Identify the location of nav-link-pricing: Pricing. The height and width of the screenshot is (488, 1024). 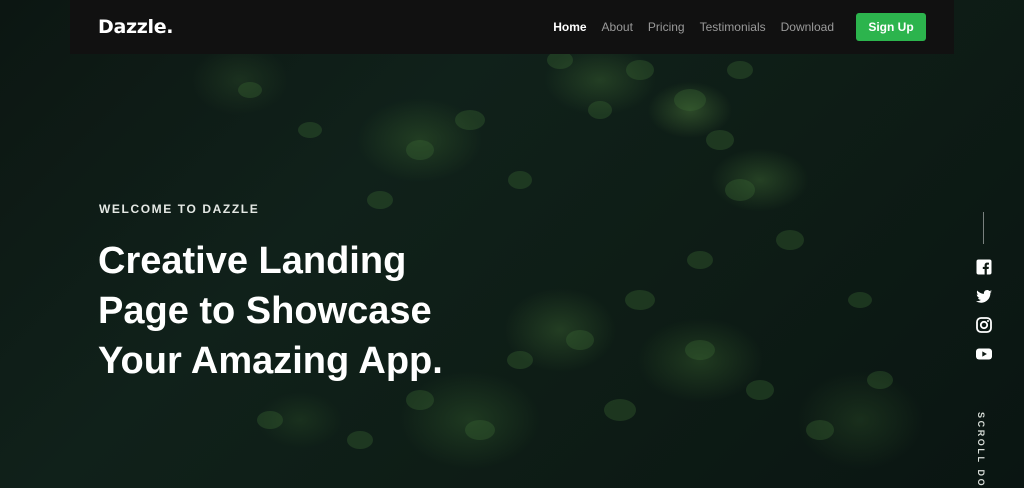
(666, 27).